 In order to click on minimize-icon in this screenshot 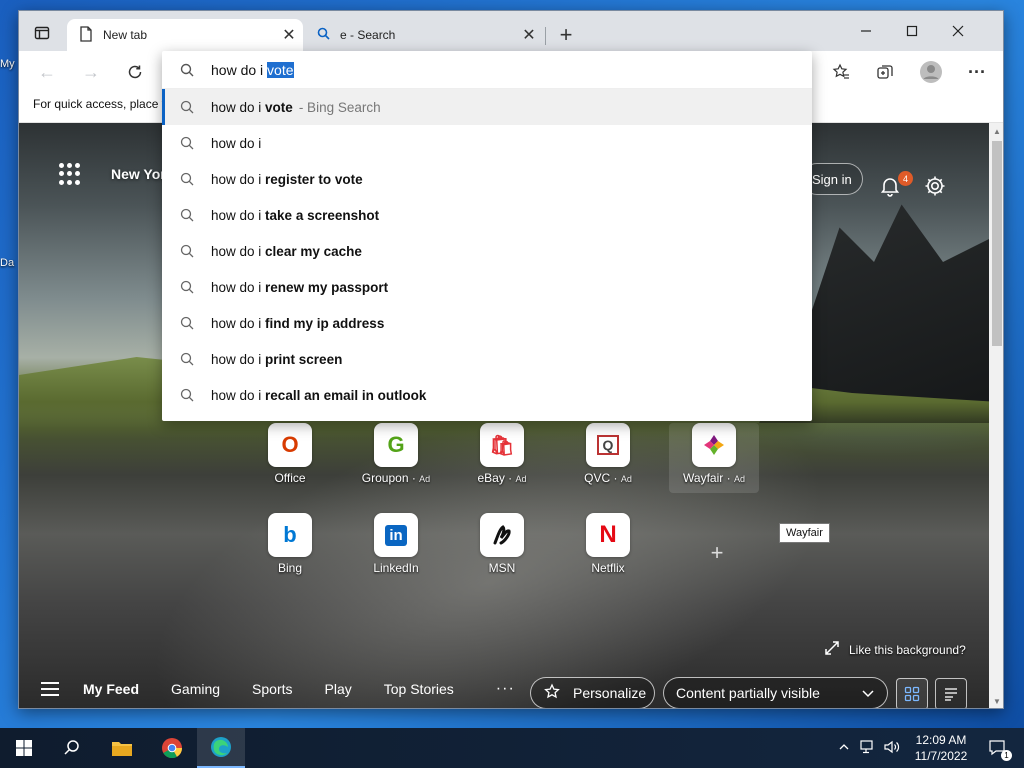, I will do `click(866, 31)`.